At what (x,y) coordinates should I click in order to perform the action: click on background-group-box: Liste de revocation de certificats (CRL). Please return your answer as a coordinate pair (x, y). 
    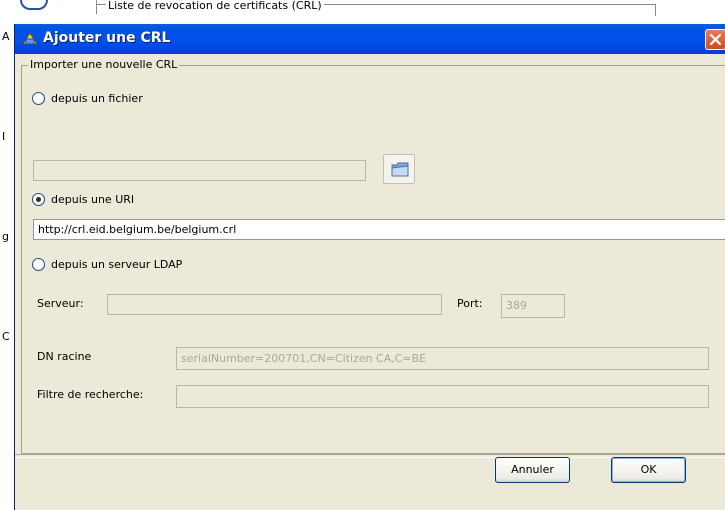
    Looking at the image, I should click on (376, 9).